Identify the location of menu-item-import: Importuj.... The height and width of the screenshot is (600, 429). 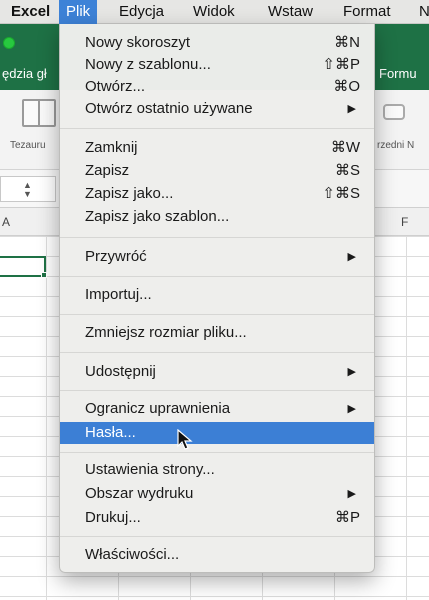
(217, 295).